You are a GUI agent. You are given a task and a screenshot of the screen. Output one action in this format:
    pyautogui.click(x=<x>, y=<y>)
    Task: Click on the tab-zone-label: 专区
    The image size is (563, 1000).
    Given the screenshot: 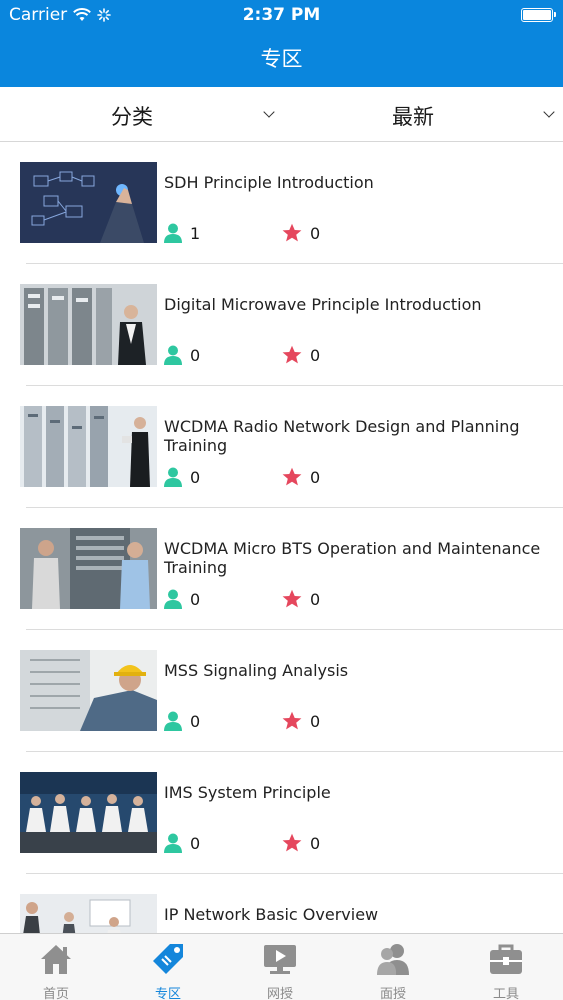 What is the action you would take?
    pyautogui.click(x=167, y=993)
    